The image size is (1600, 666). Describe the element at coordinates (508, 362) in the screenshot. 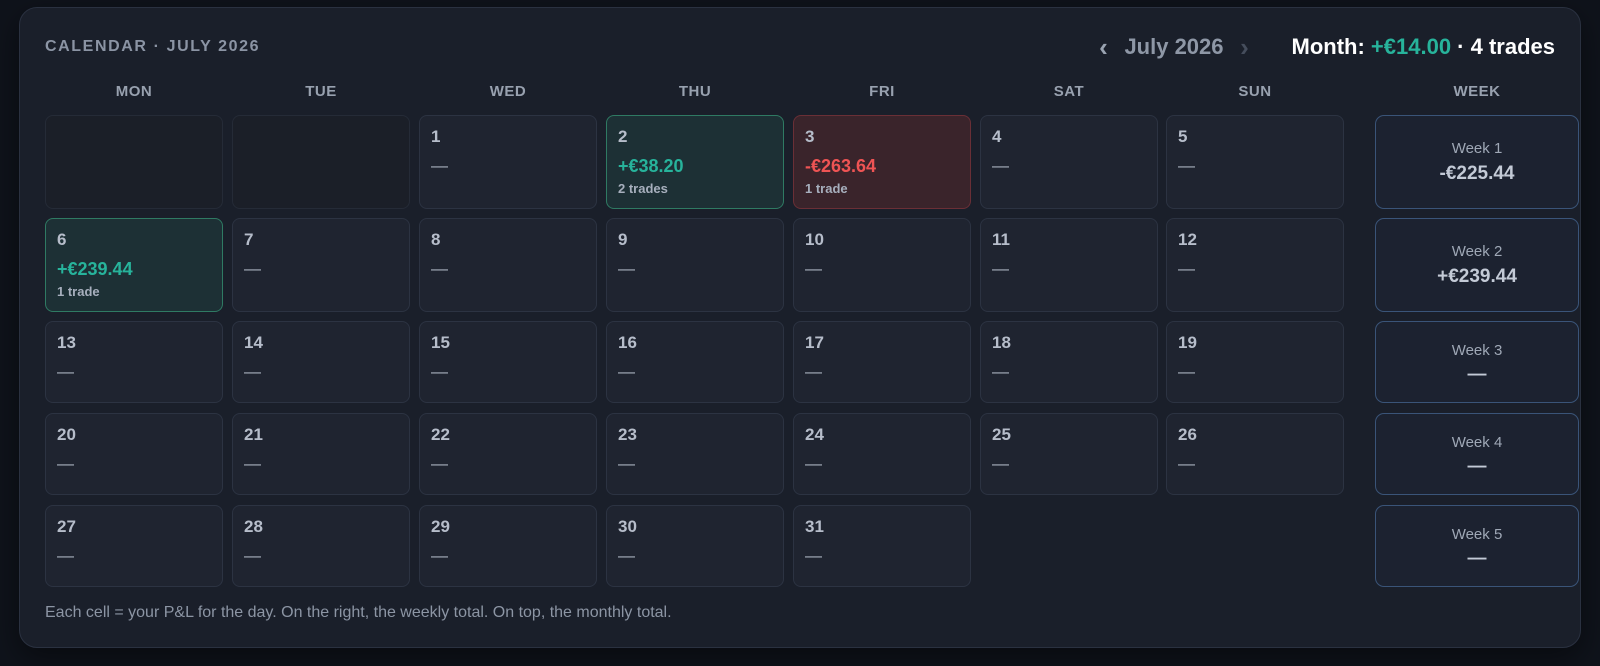

I see `day-cell: 15 —` at that location.